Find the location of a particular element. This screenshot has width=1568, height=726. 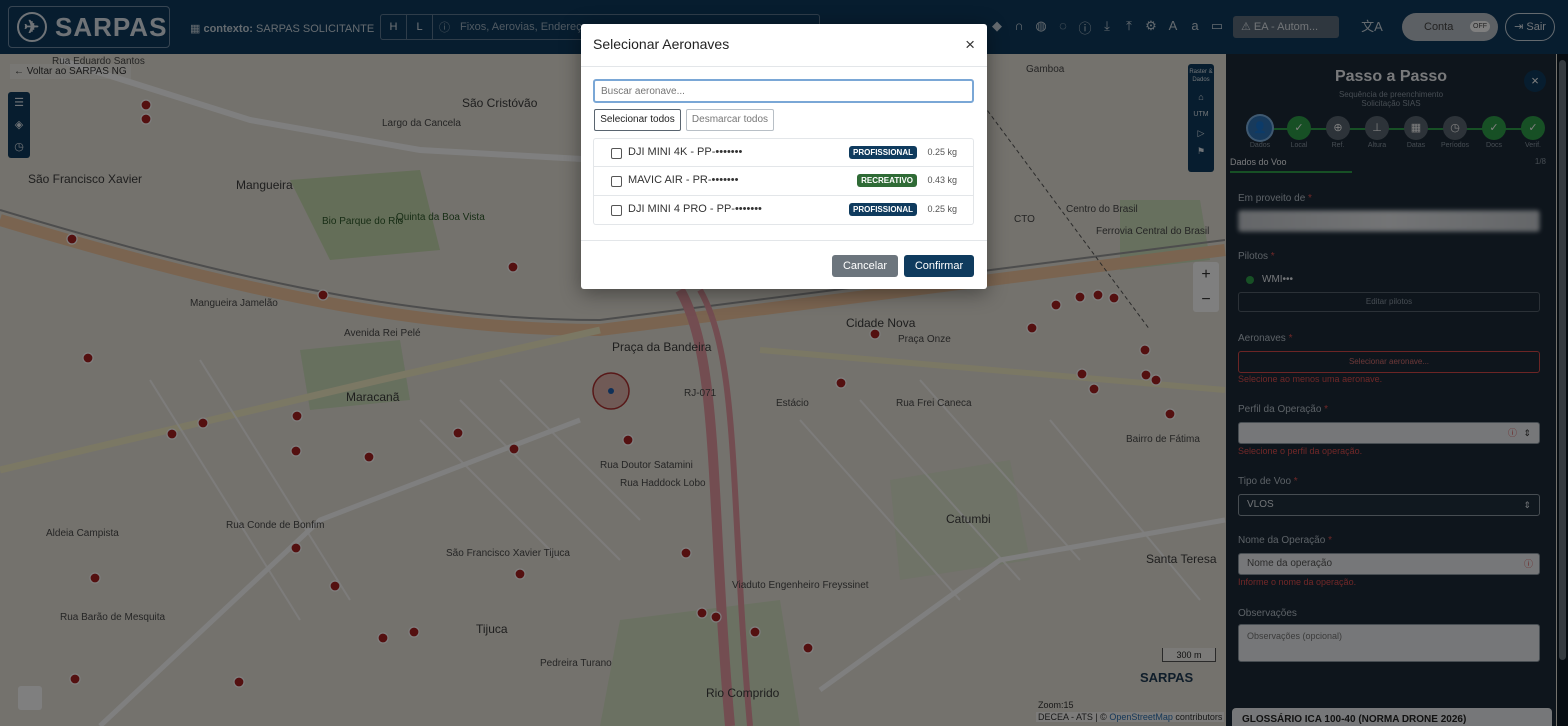

close-icon: × is located at coordinates (970, 44).